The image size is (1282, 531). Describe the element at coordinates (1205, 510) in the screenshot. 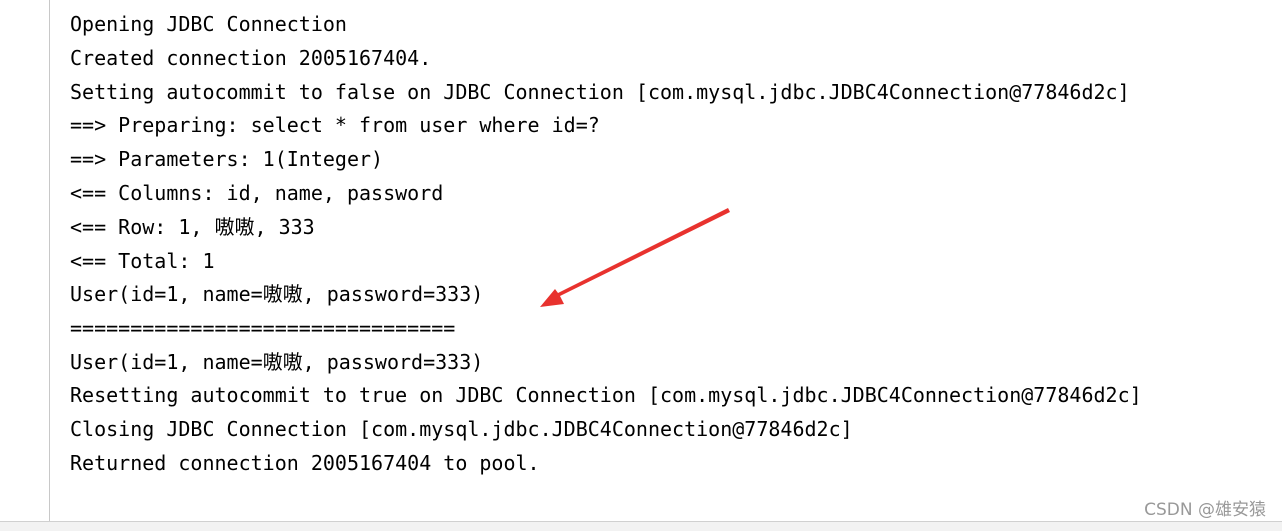

I see `watermark: CSDN @雄安猿` at that location.